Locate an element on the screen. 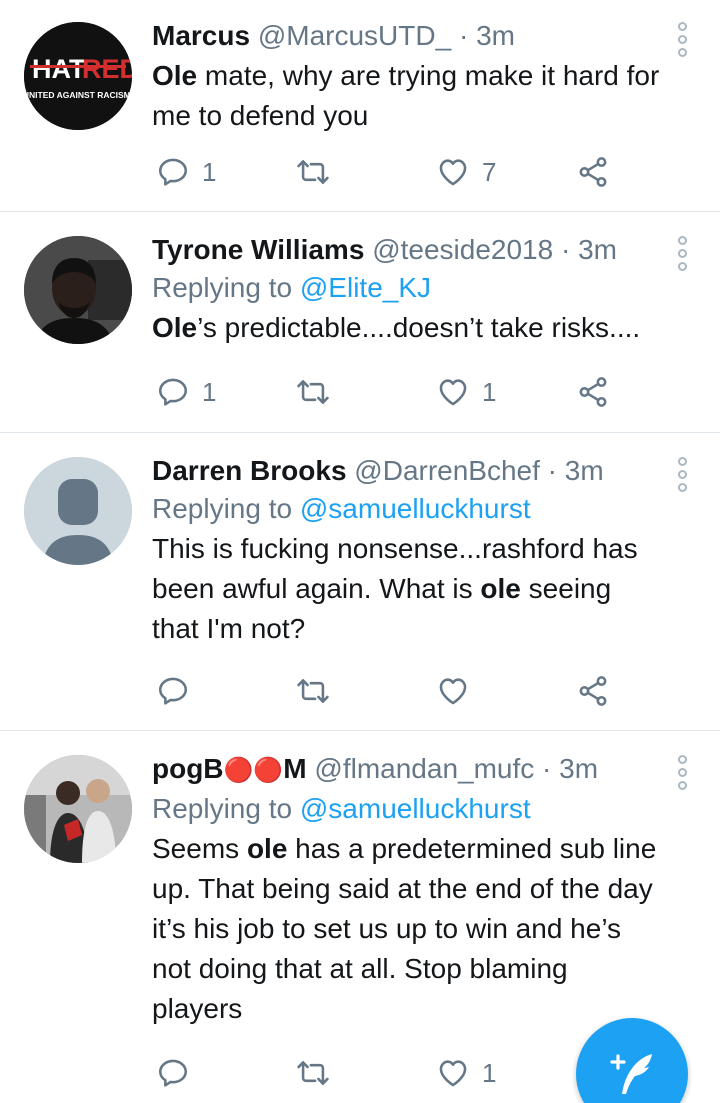 The image size is (720, 1103). tweet-header: Marcus @MarcusUTD_ · 3m is located at coordinates (407, 36).